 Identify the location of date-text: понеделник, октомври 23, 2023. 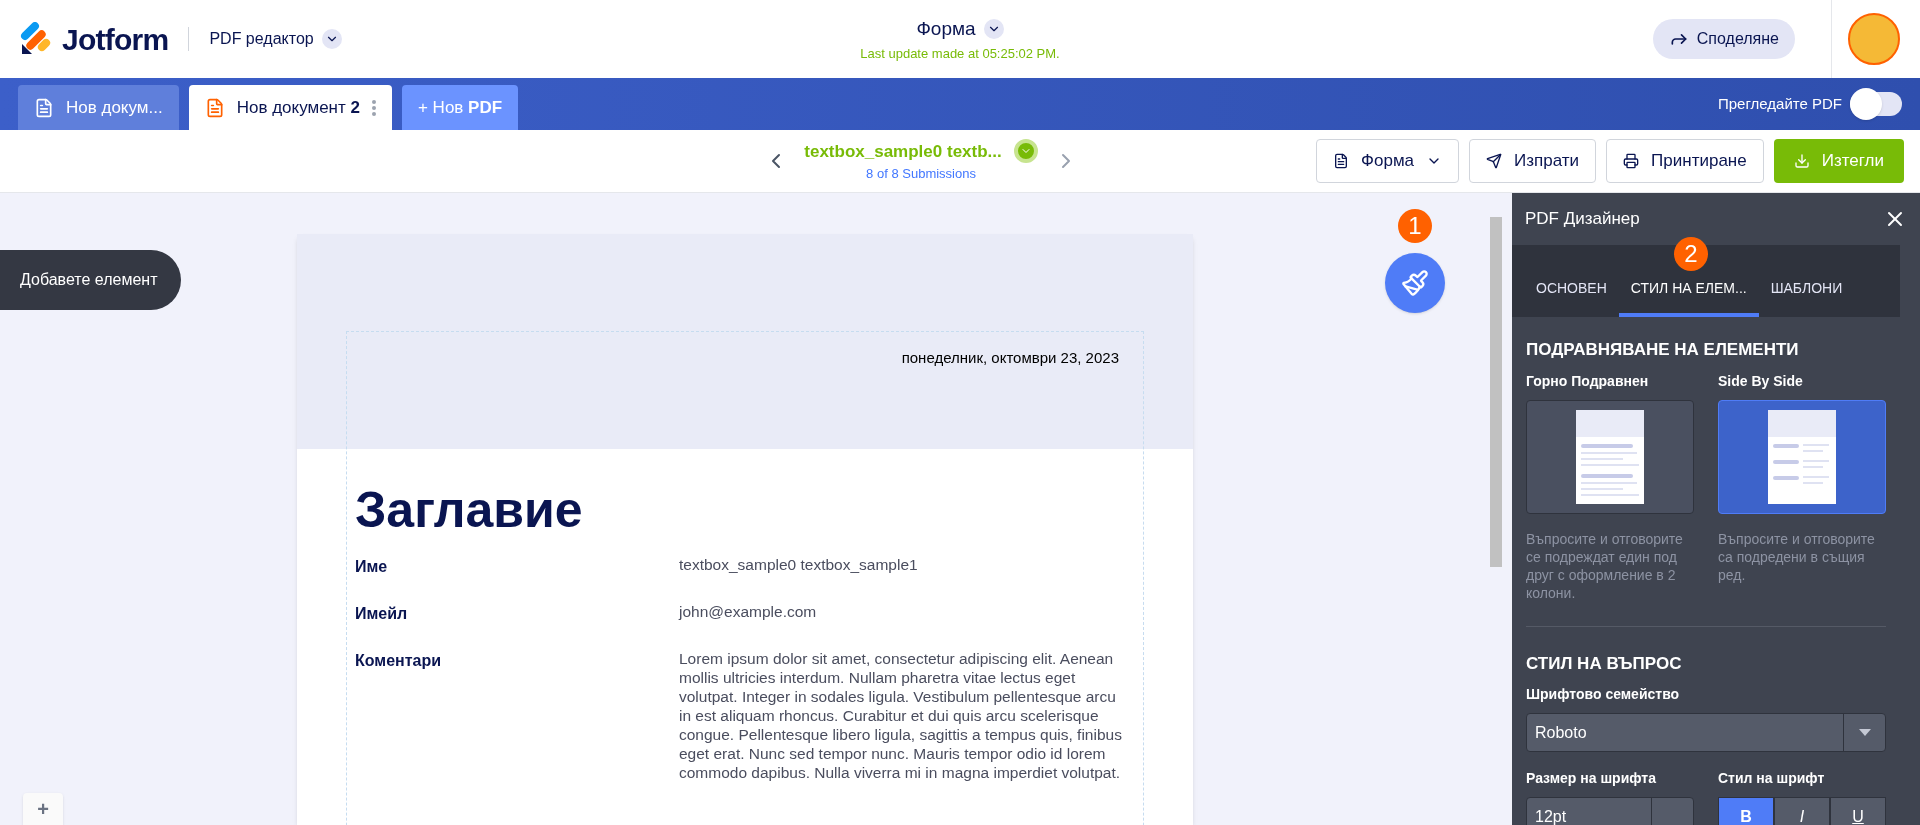
(1010, 358).